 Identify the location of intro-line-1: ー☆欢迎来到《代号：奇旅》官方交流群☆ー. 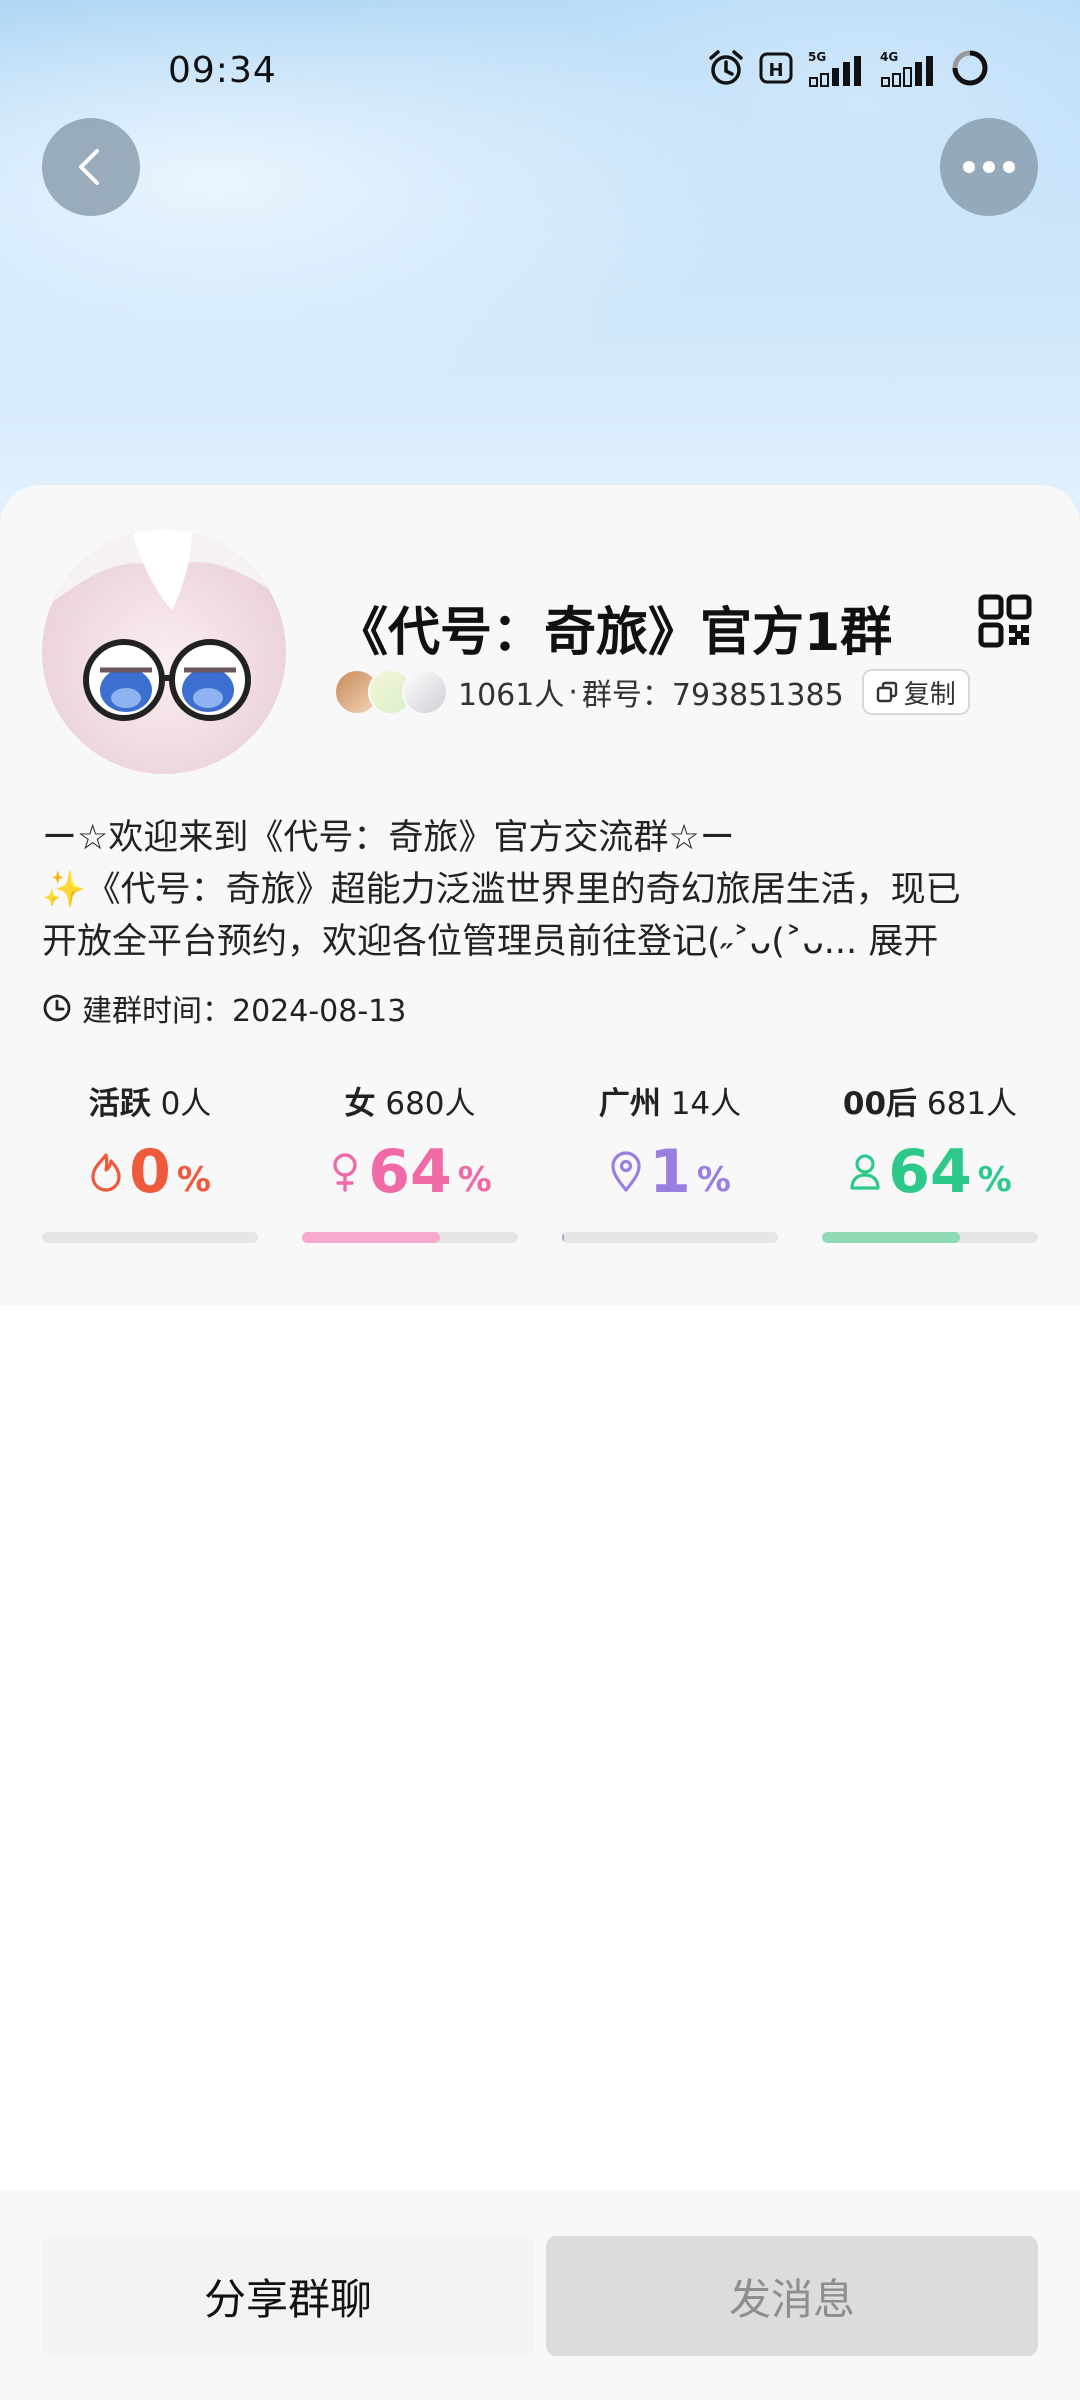
(388, 838).